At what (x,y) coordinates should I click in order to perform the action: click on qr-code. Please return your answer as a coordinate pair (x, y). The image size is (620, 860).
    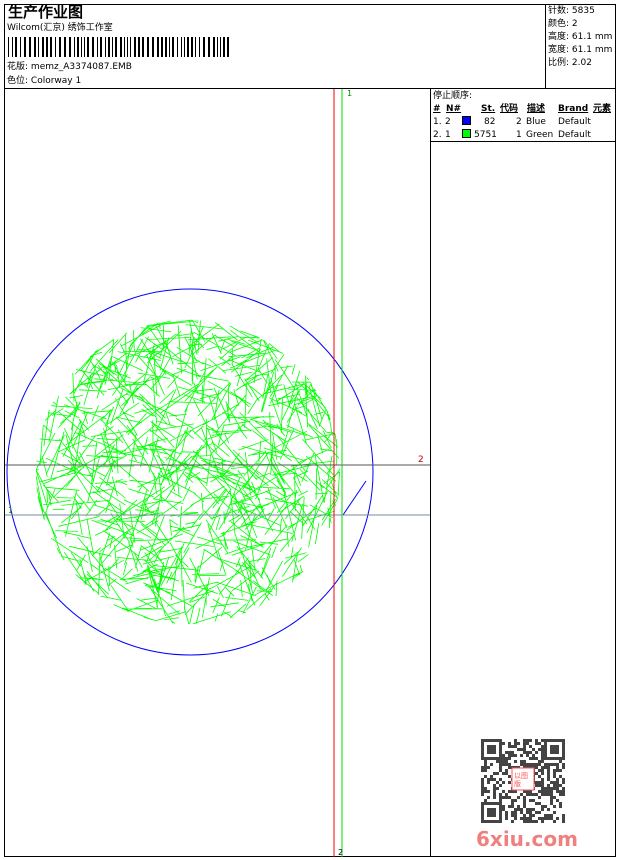
    Looking at the image, I should click on (523, 781).